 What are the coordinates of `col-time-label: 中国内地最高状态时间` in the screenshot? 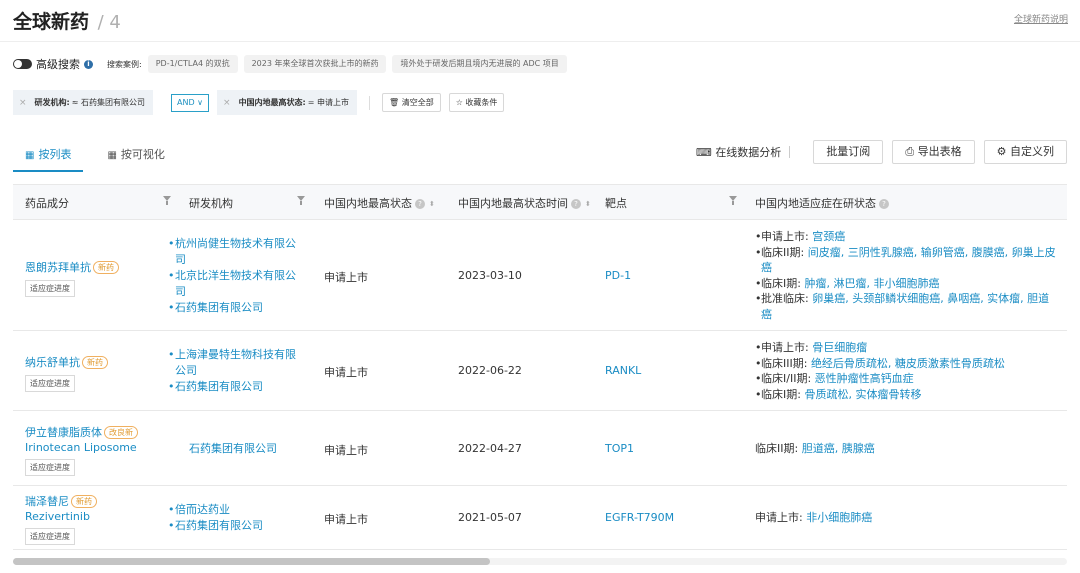 It's located at (513, 203).